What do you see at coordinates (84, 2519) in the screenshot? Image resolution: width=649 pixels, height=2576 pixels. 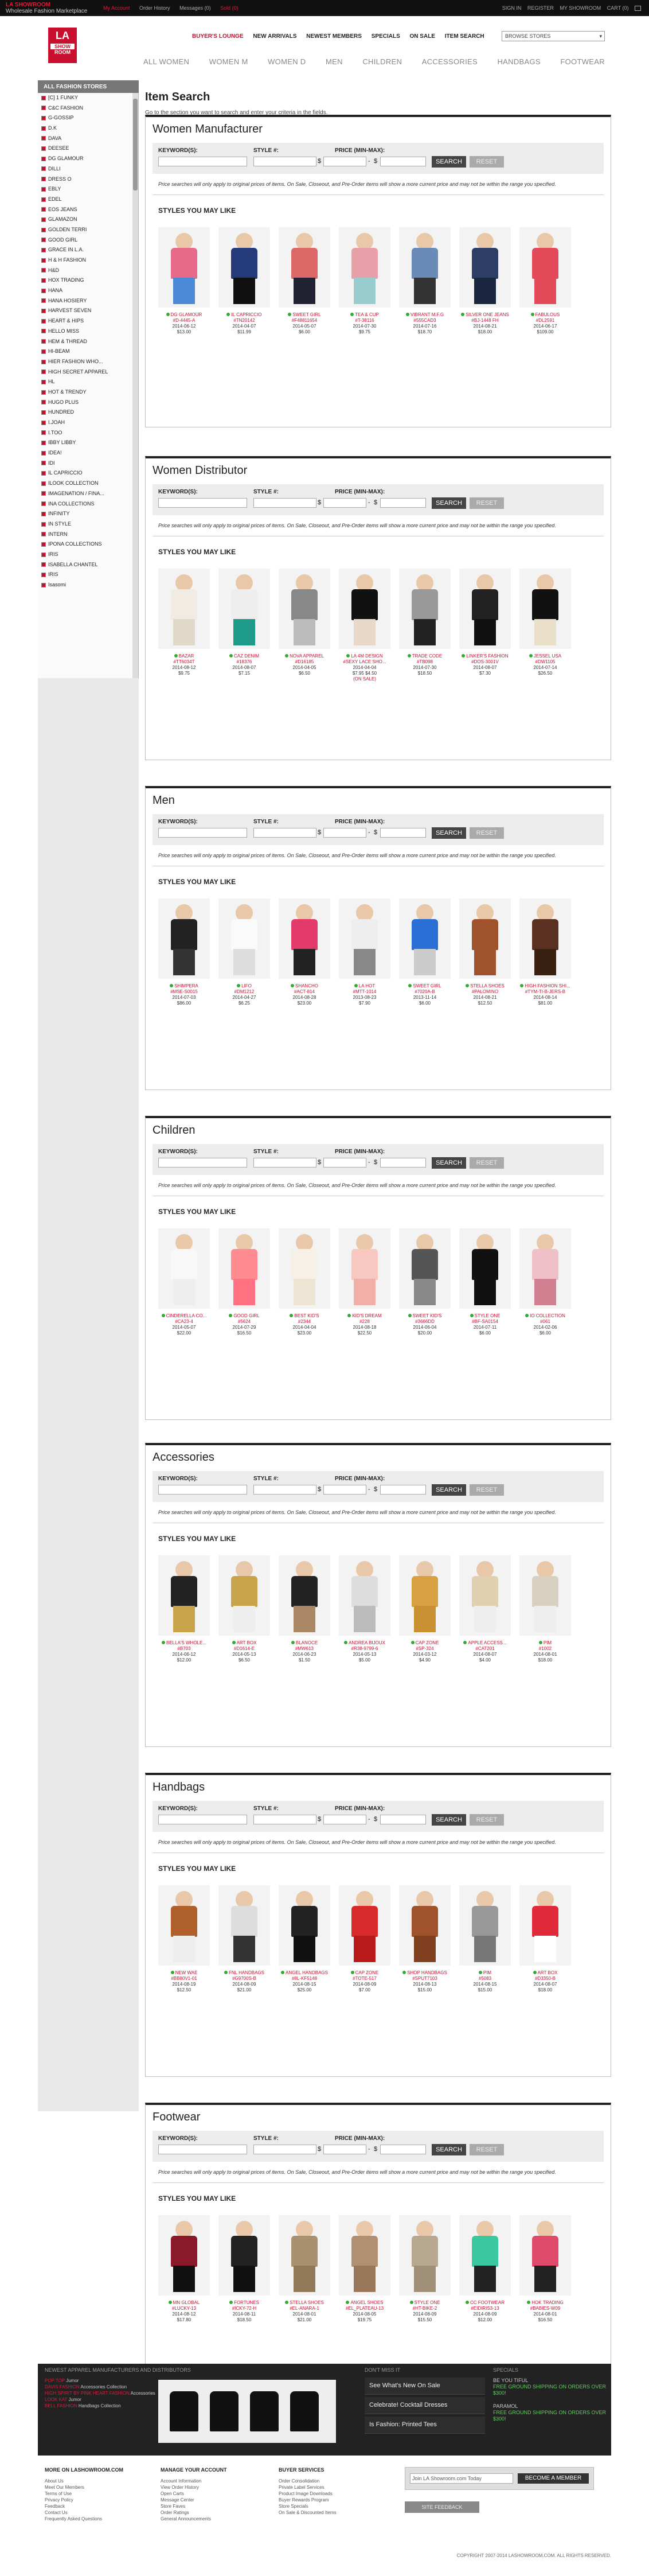 I see `footer-link: Frequently Asked Questions` at bounding box center [84, 2519].